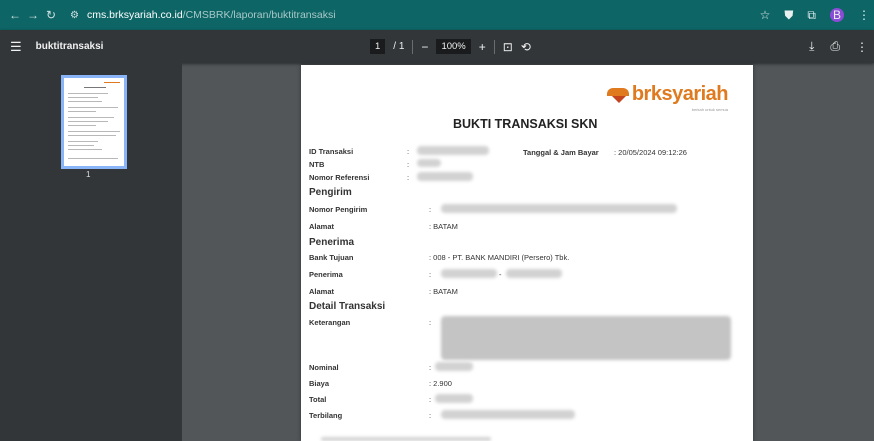 The image size is (874, 441). Describe the element at coordinates (482, 47) in the screenshot. I see `zoom-in-icon: +` at that location.